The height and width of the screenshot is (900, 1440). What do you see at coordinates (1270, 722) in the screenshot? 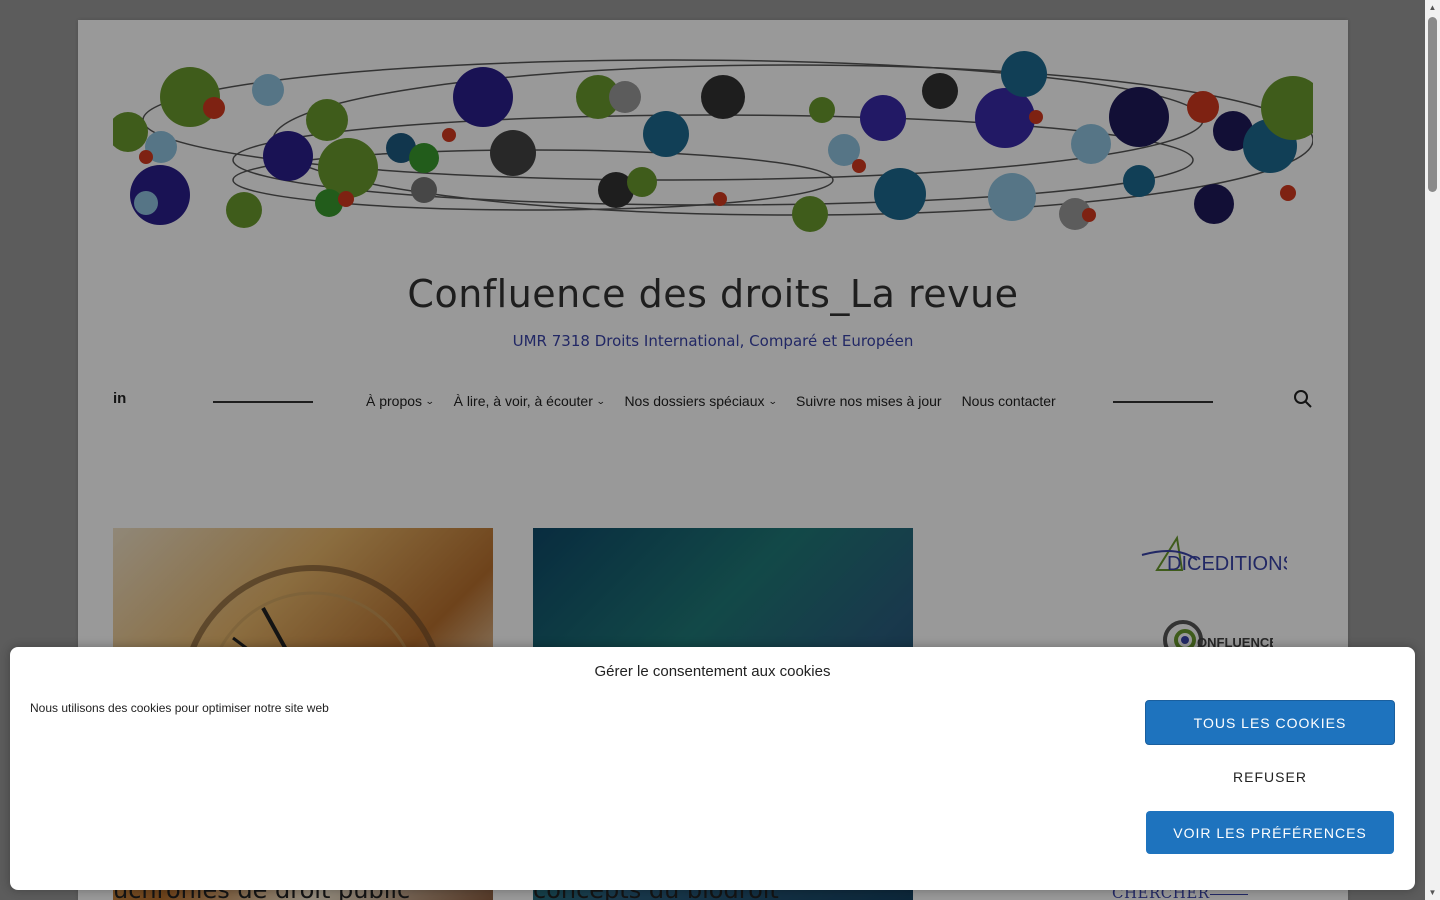
I see `accept-all-cookies-button: TOUS LES COOKIES` at bounding box center [1270, 722].